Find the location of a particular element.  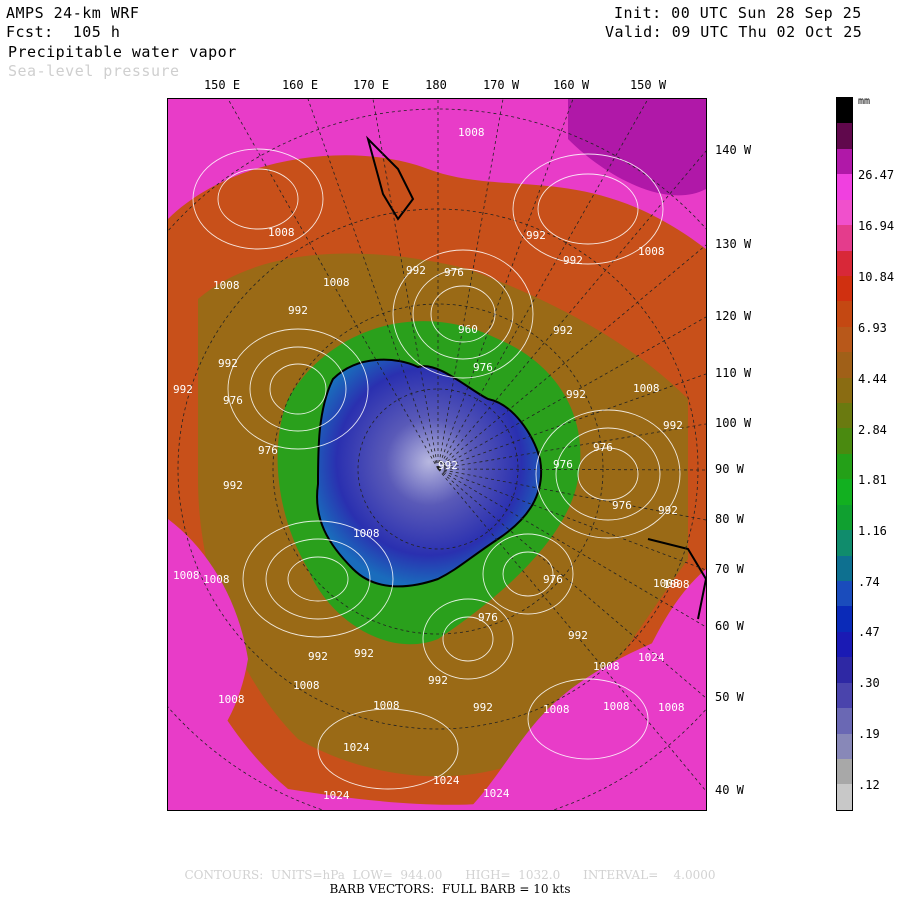

init-time: Init: 00 UTC Sun 28 Sep 25 is located at coordinates (738, 13).